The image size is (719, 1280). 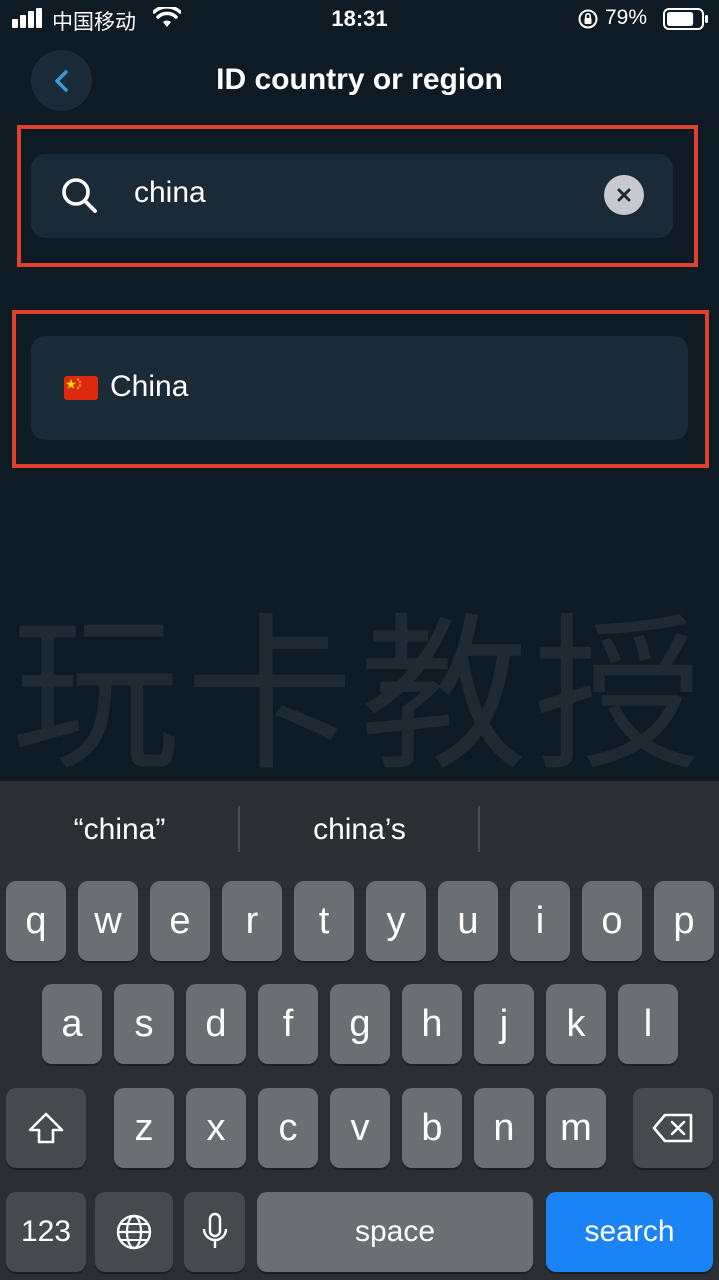 What do you see at coordinates (72, 1024) in the screenshot?
I see `key-a: a` at bounding box center [72, 1024].